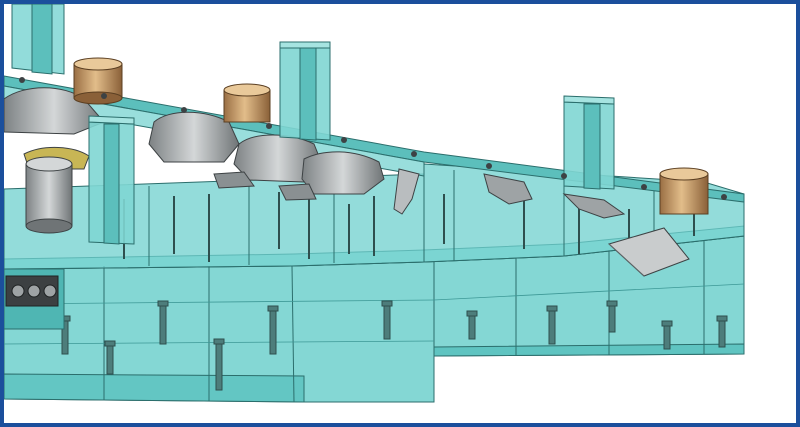 The image size is (800, 427). Describe the element at coordinates (49, 195) in the screenshot. I see `grey-cylinder` at that location.